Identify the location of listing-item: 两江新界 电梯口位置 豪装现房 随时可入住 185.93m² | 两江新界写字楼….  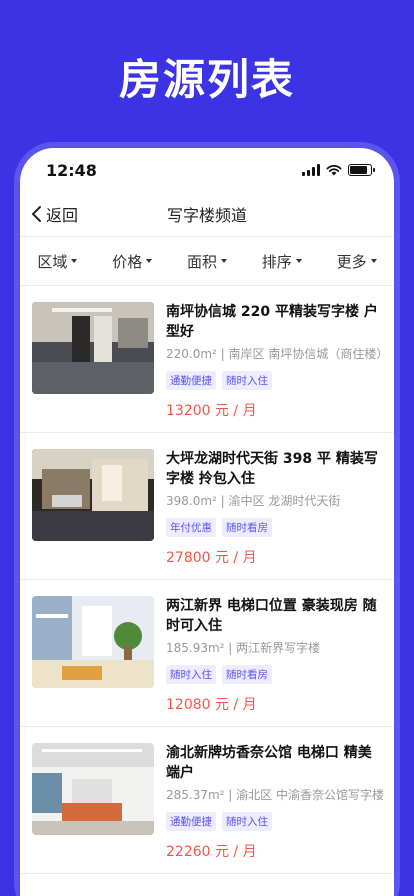
(207, 653).